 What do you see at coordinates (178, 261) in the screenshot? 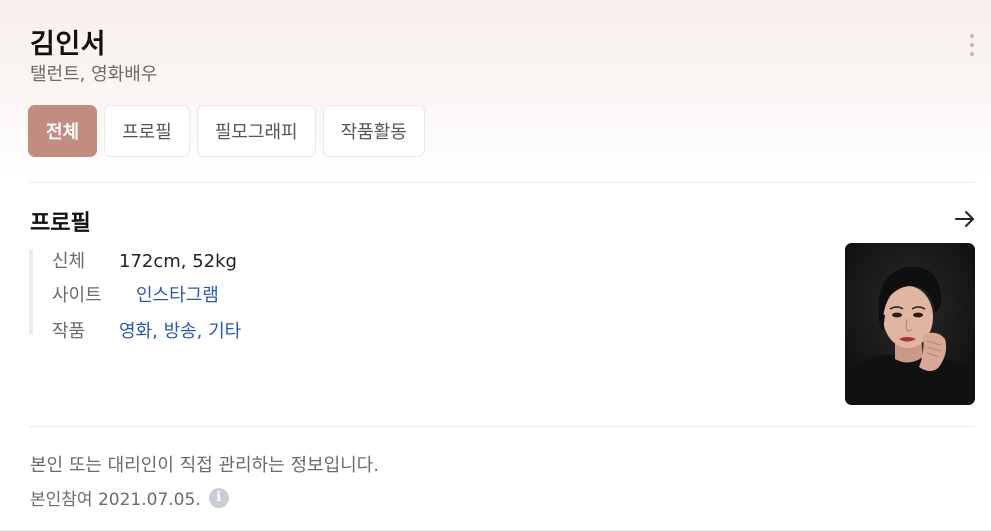
I see `info-value: 172cm, 52kg` at bounding box center [178, 261].